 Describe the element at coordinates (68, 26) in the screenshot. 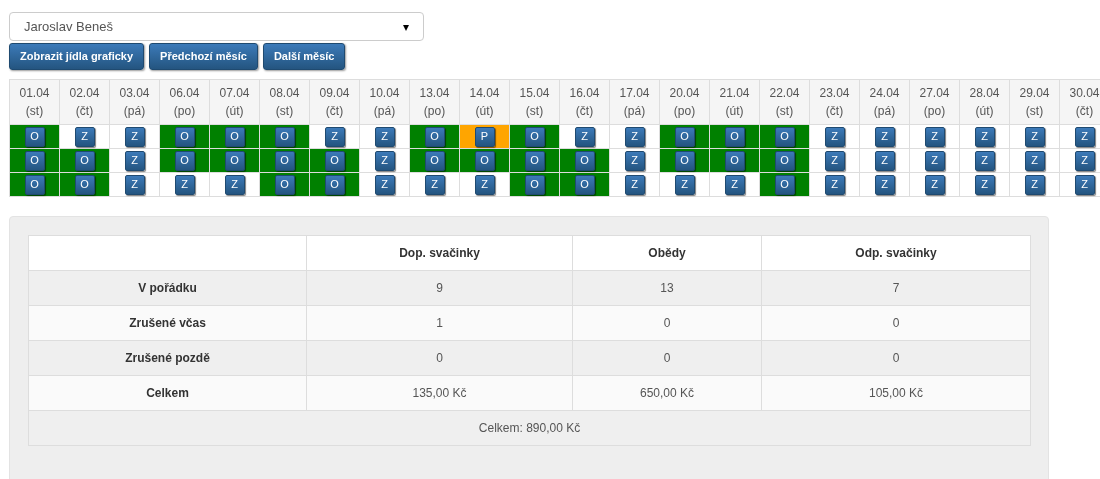

I see `select-value: Jaroslav Beneš` at that location.